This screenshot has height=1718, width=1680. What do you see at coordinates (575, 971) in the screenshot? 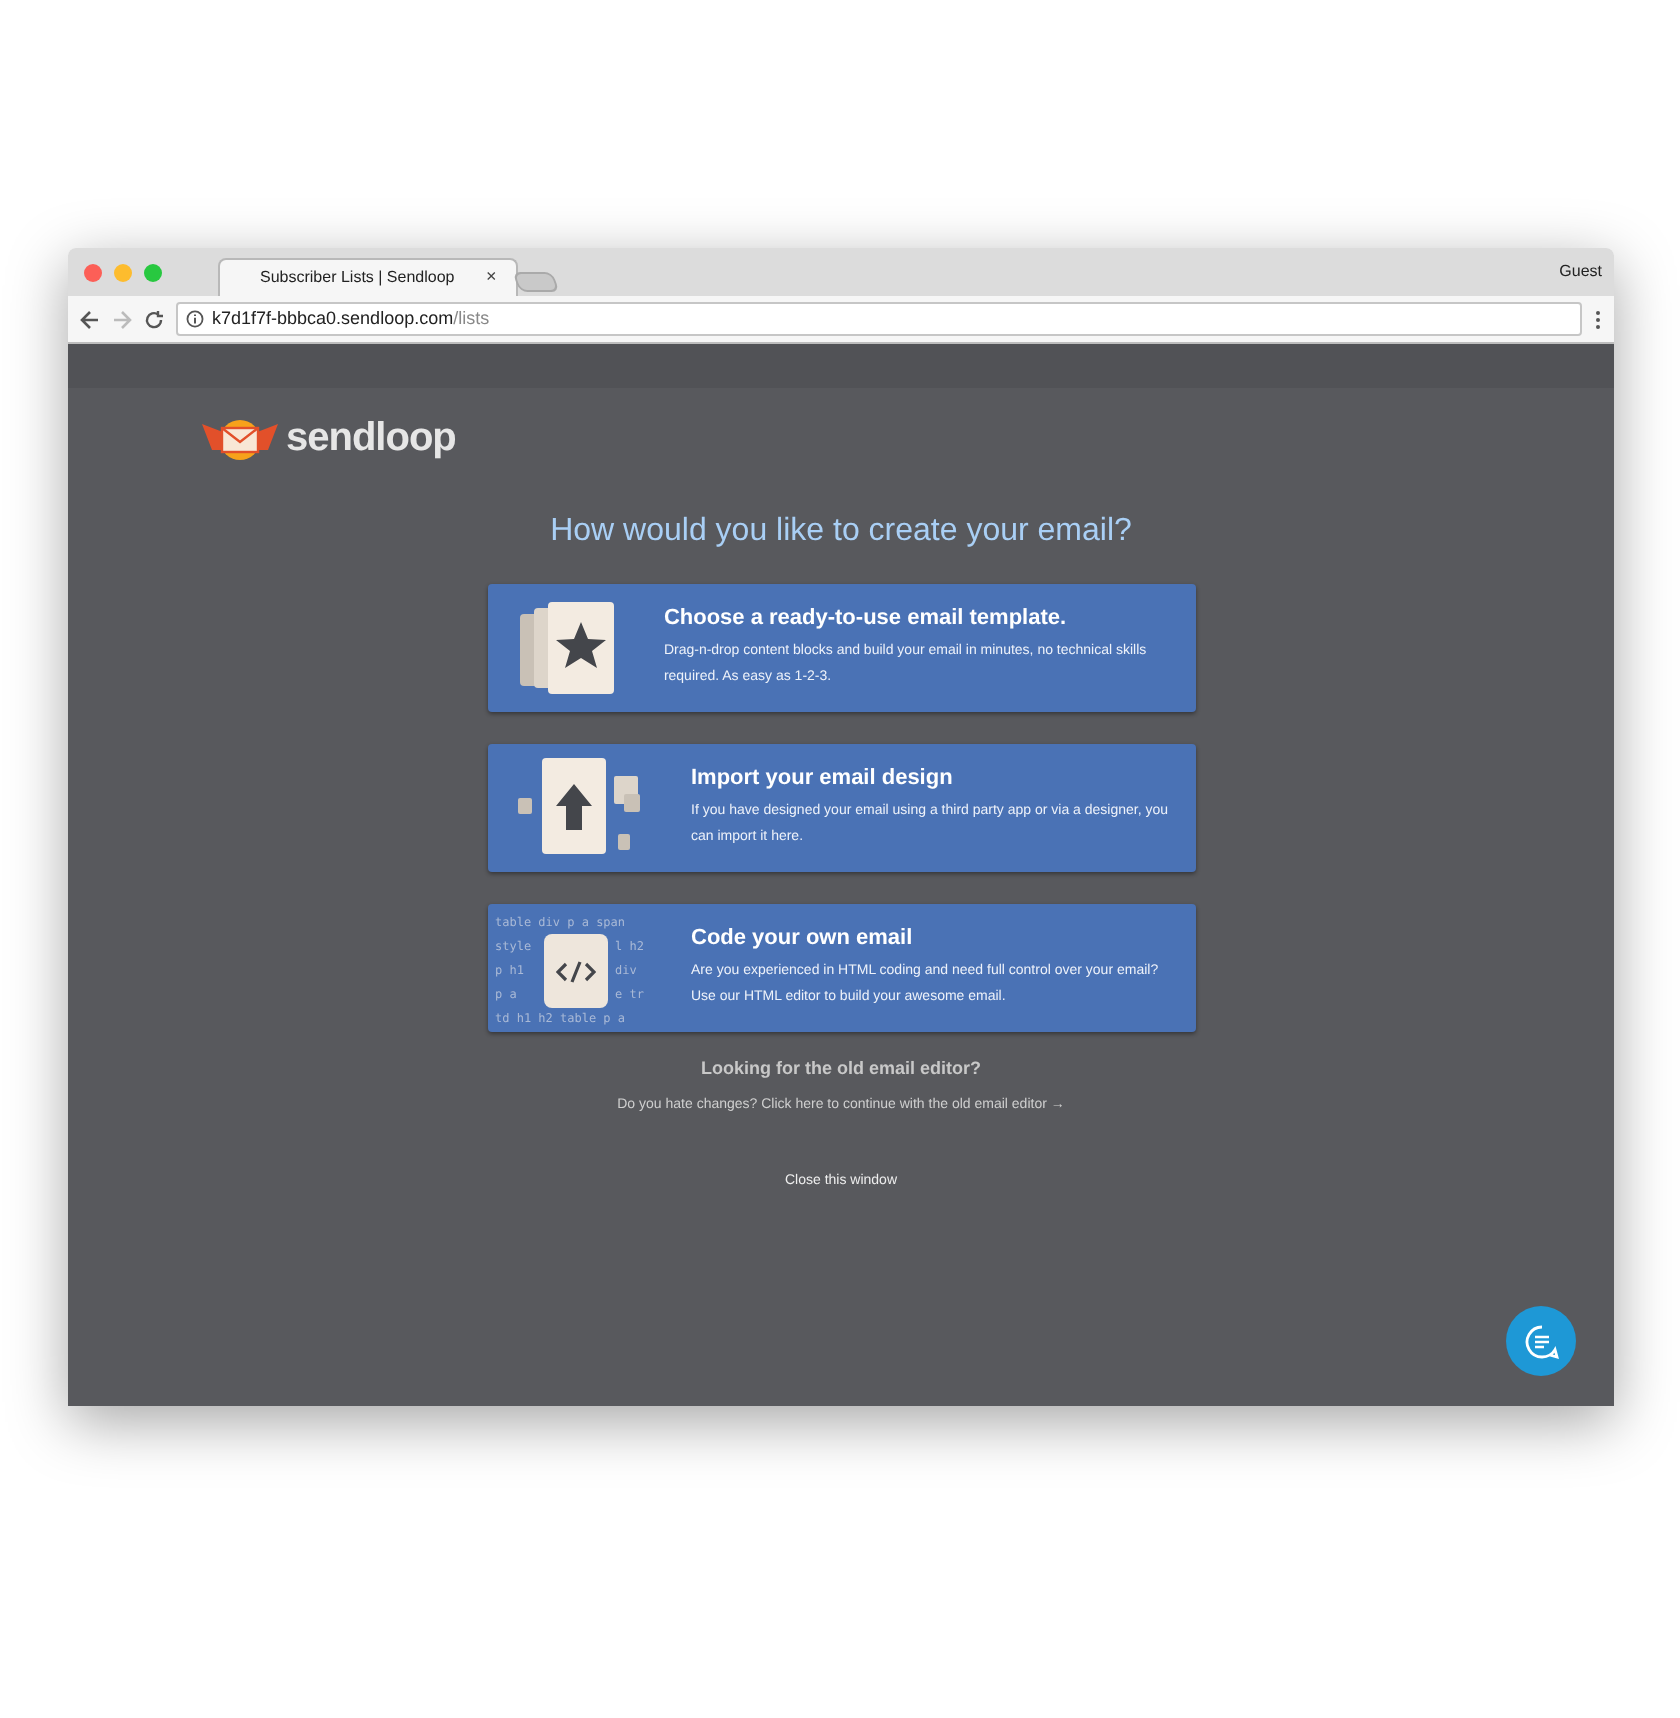
I see `code-document-icon` at bounding box center [575, 971].